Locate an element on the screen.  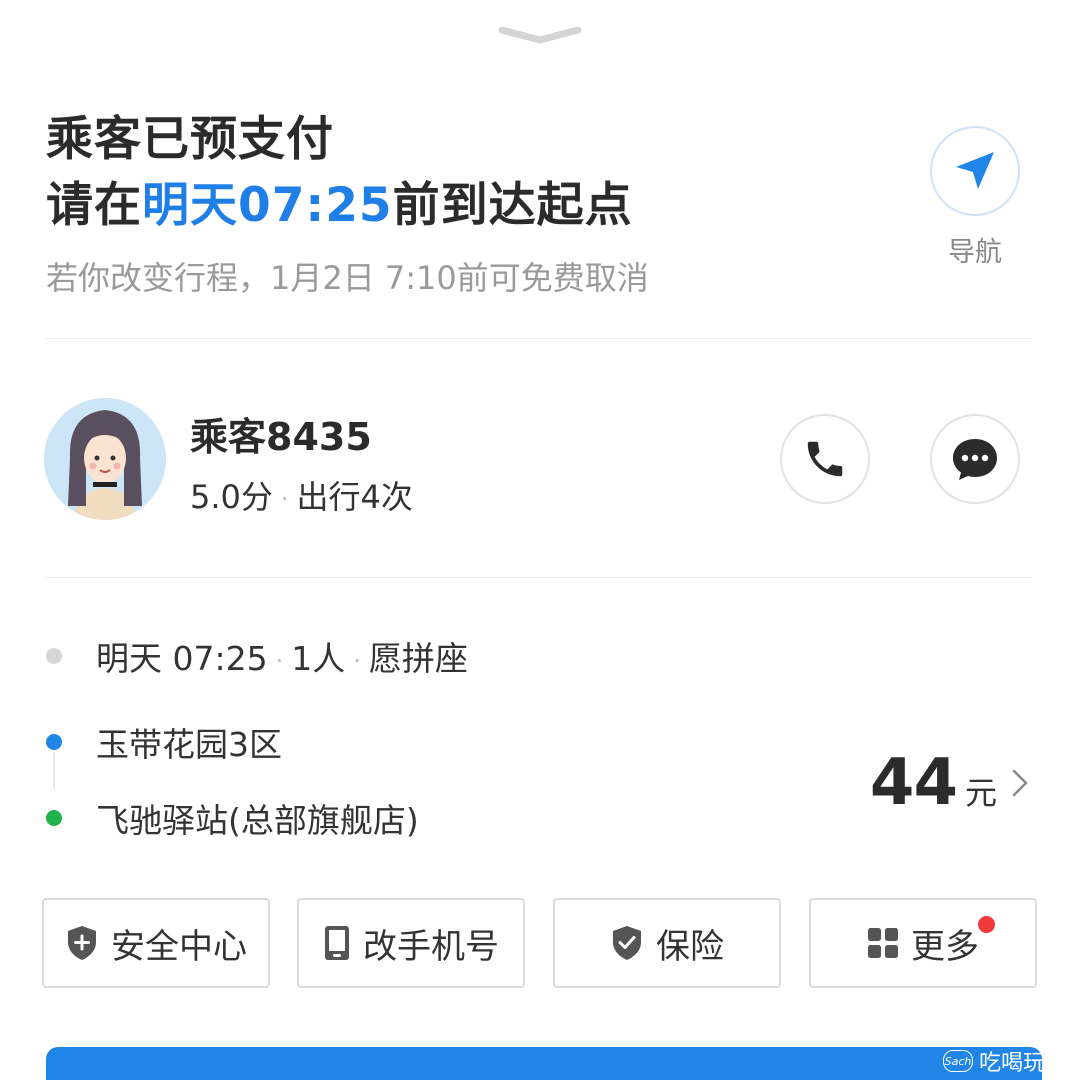
watermark-text: 吃喝玩乐 is located at coordinates (1022, 1063).